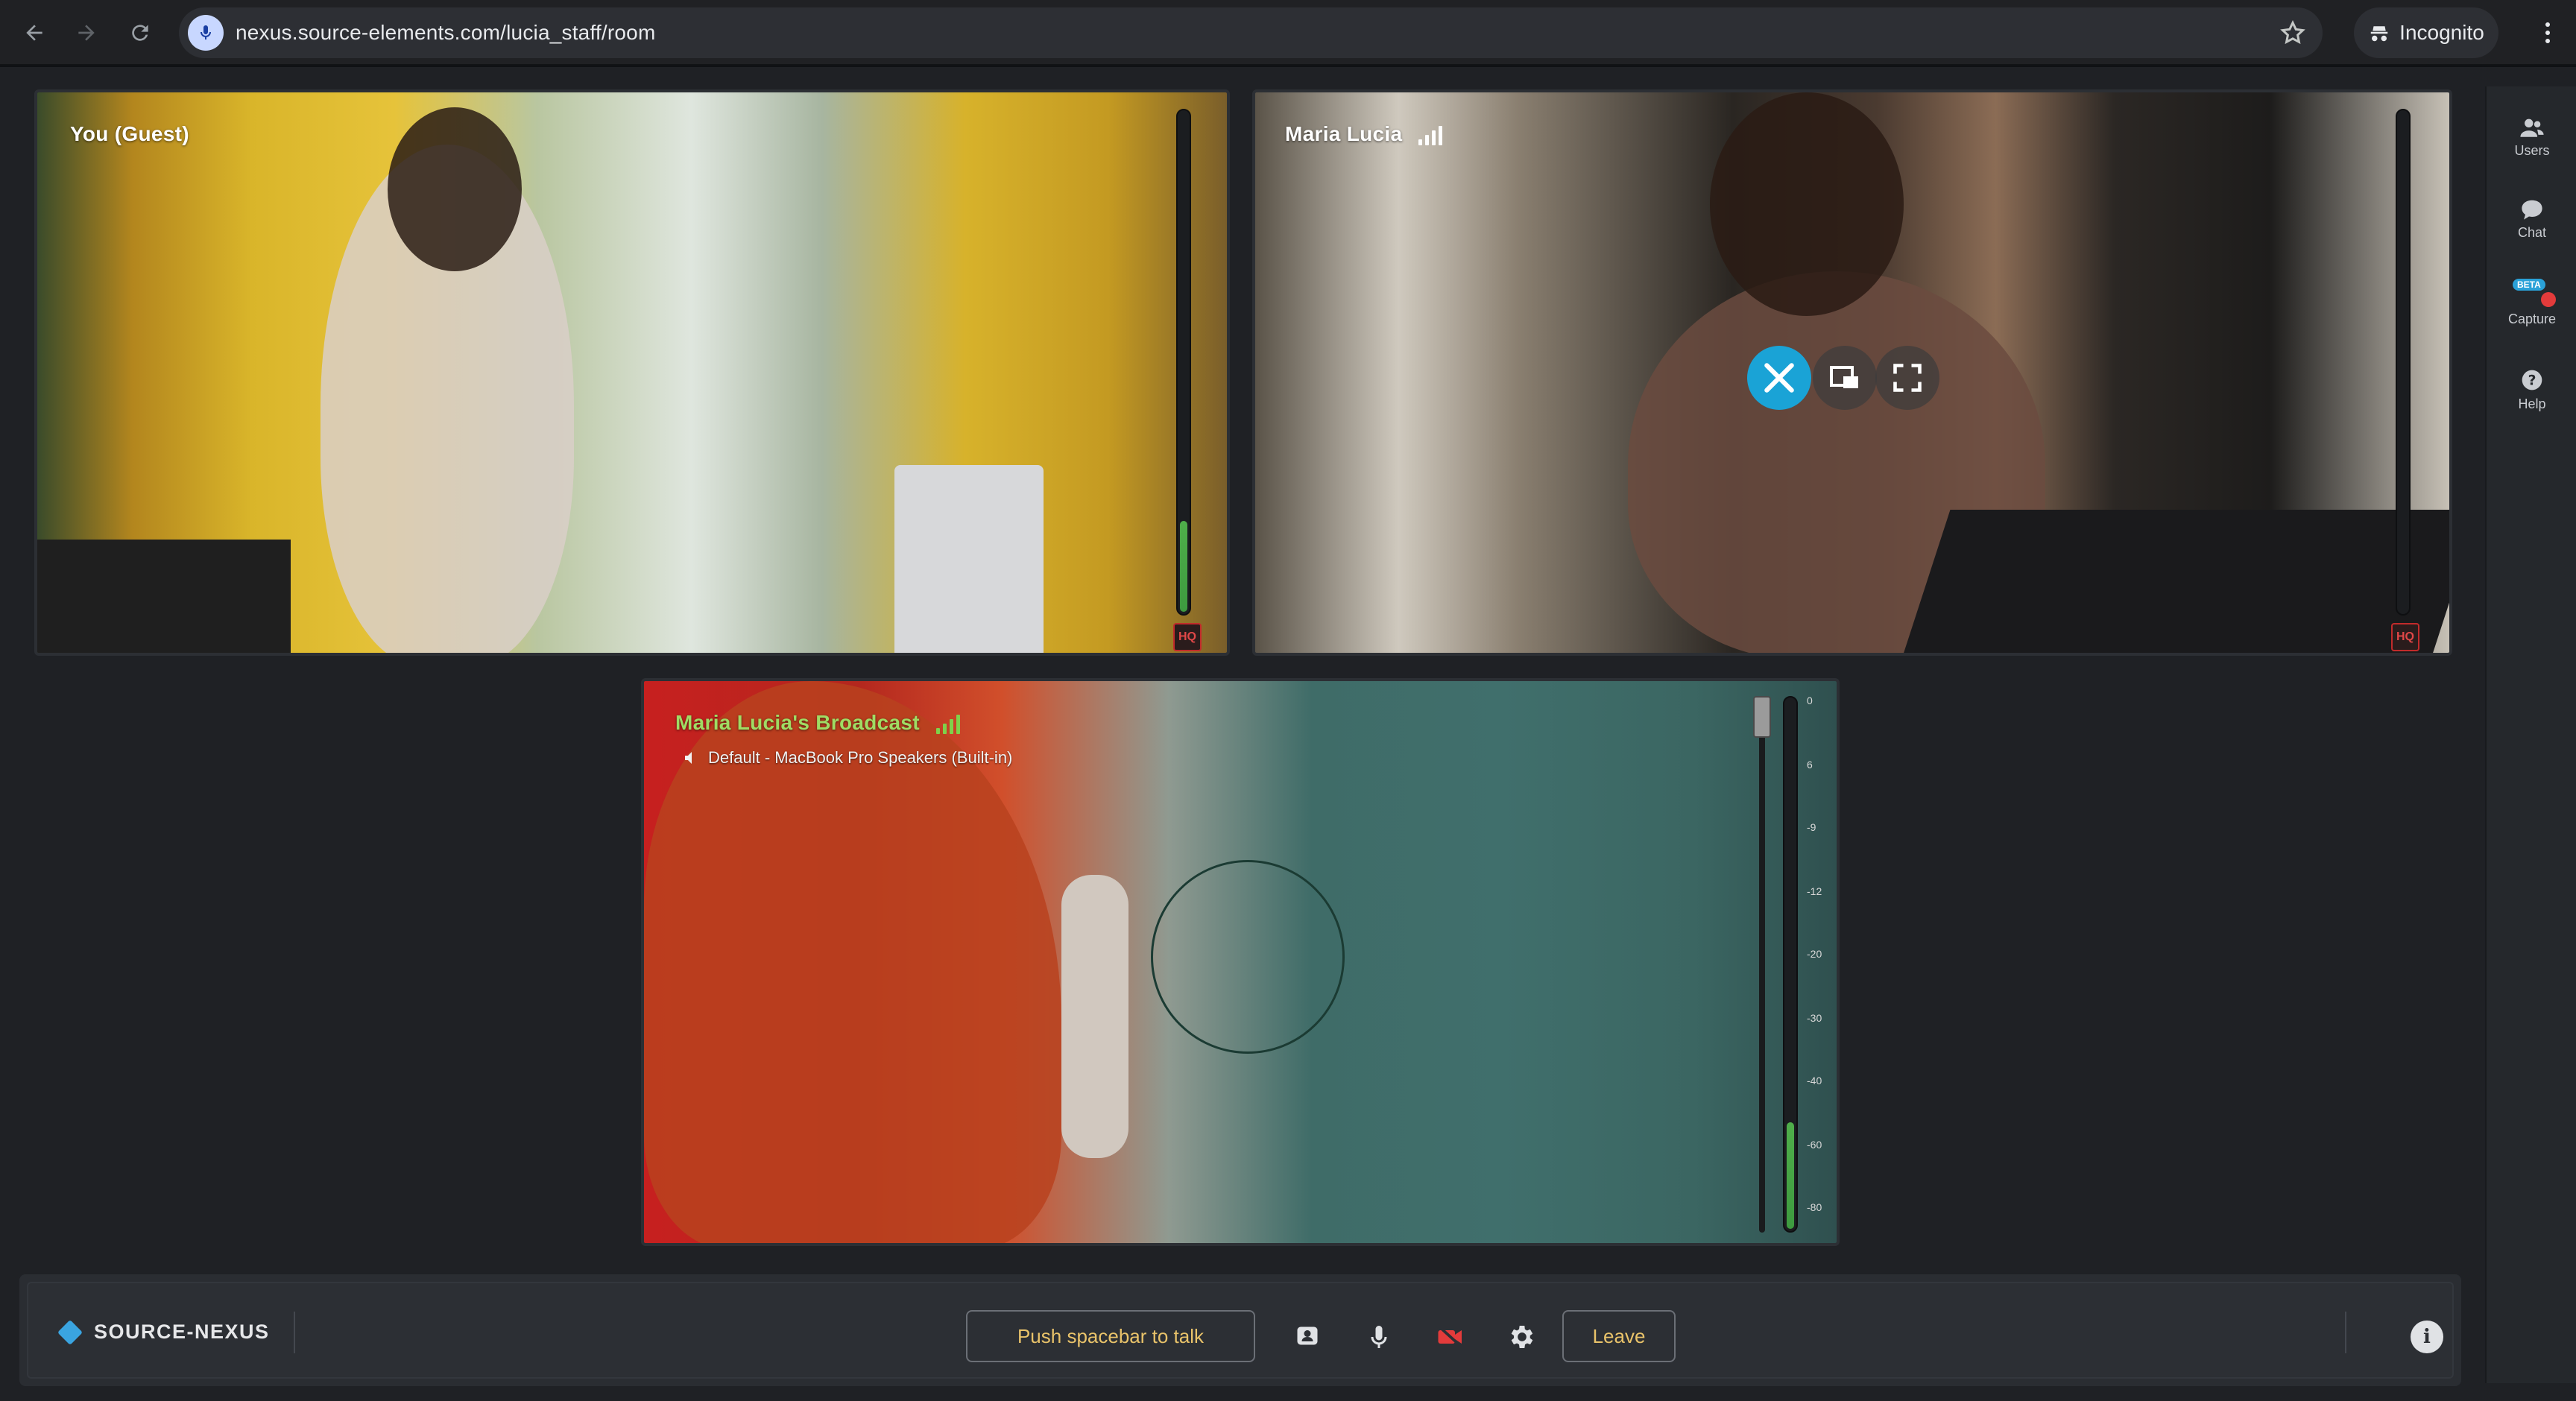 This screenshot has height=1401, width=2576. I want to click on sidebar-item-chat: Chat, so click(2531, 219).